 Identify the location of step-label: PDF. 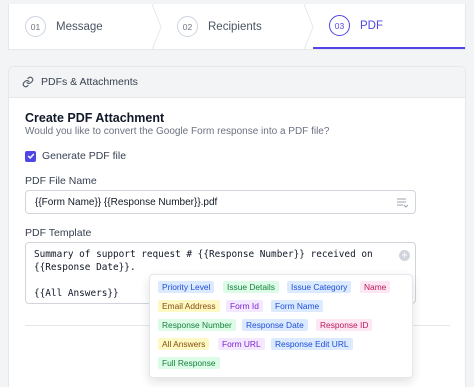
(371, 25).